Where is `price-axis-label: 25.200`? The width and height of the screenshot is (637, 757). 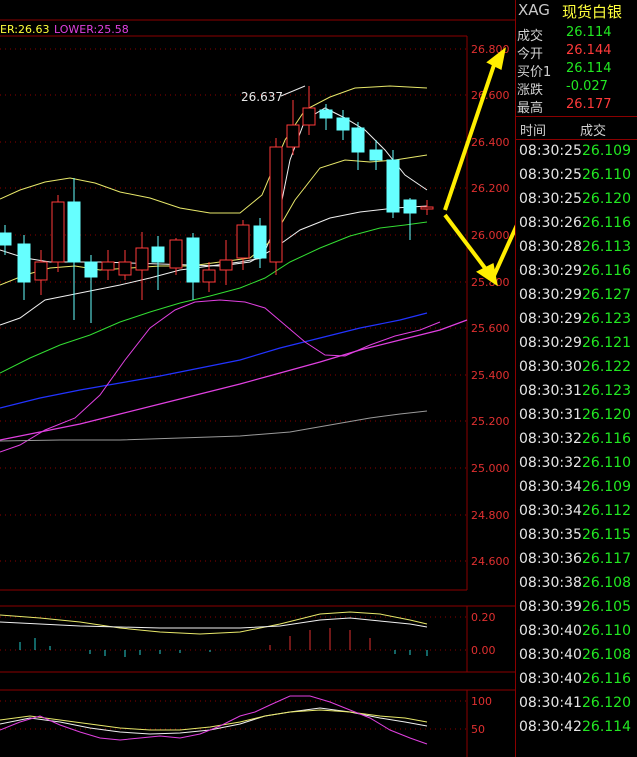 price-axis-label: 25.200 is located at coordinates (490, 421).